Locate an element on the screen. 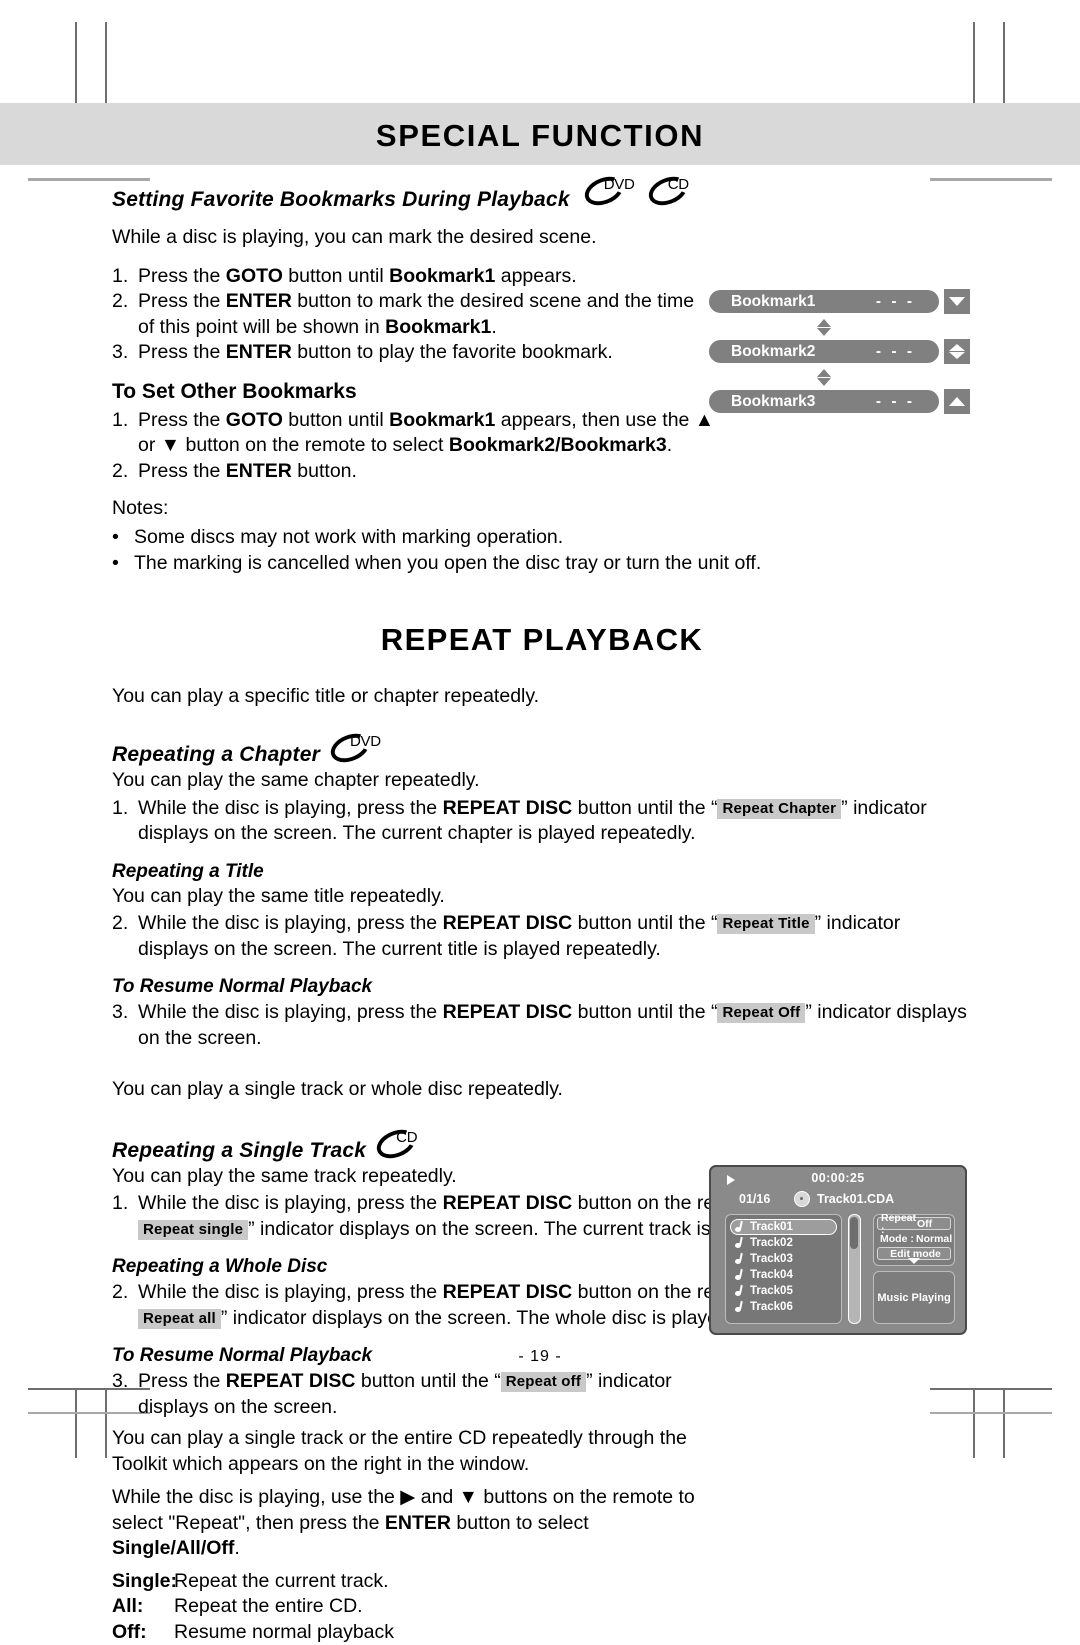  list-item: Track01 is located at coordinates (783, 1227).